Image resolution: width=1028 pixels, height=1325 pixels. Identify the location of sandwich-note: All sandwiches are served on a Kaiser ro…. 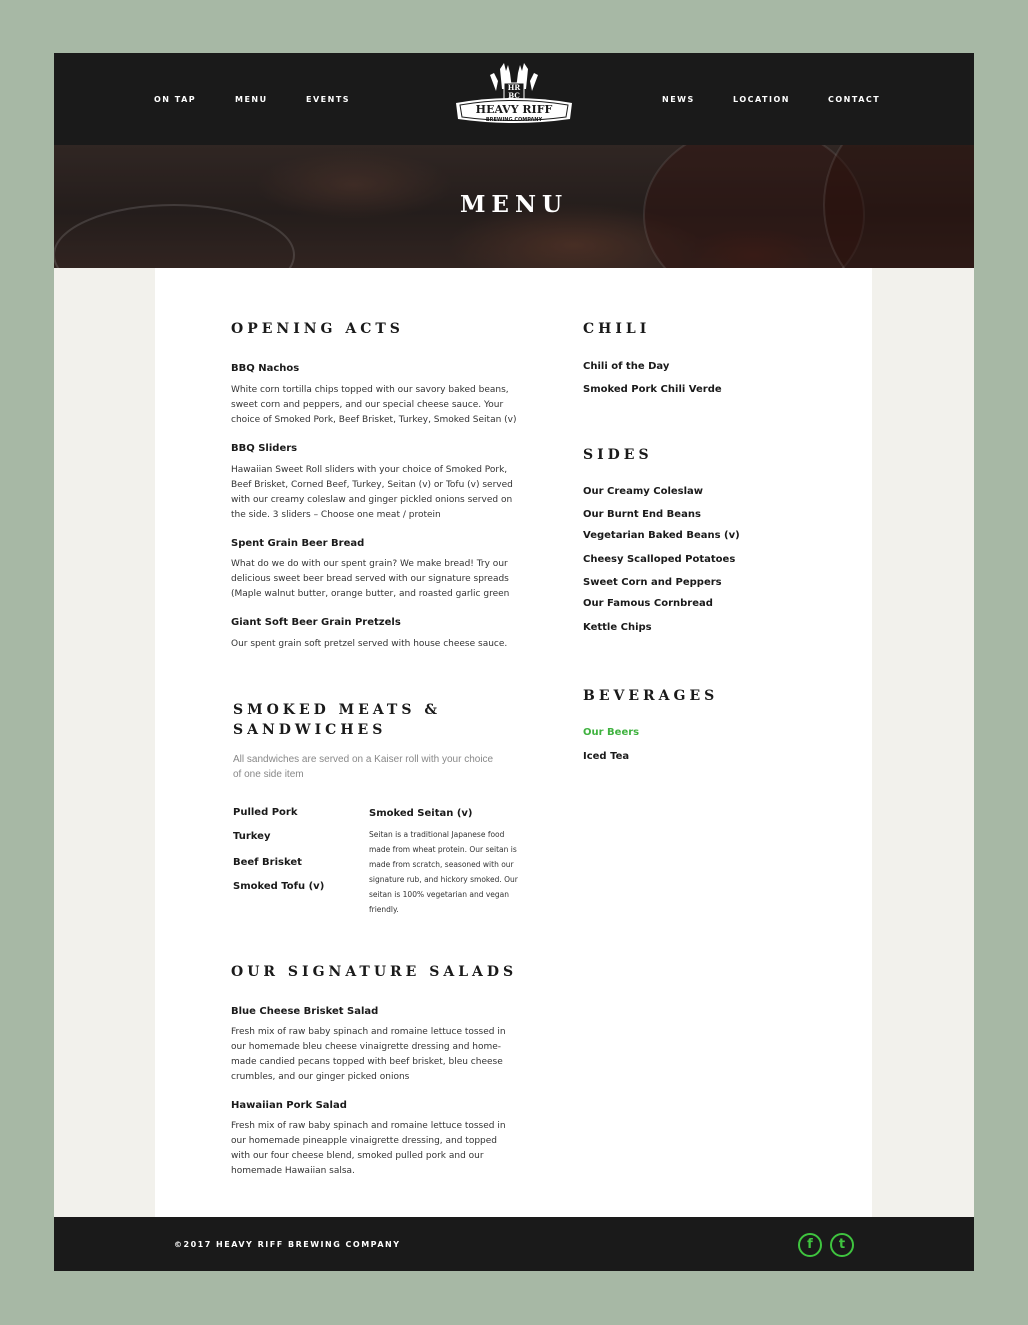
(363, 767).